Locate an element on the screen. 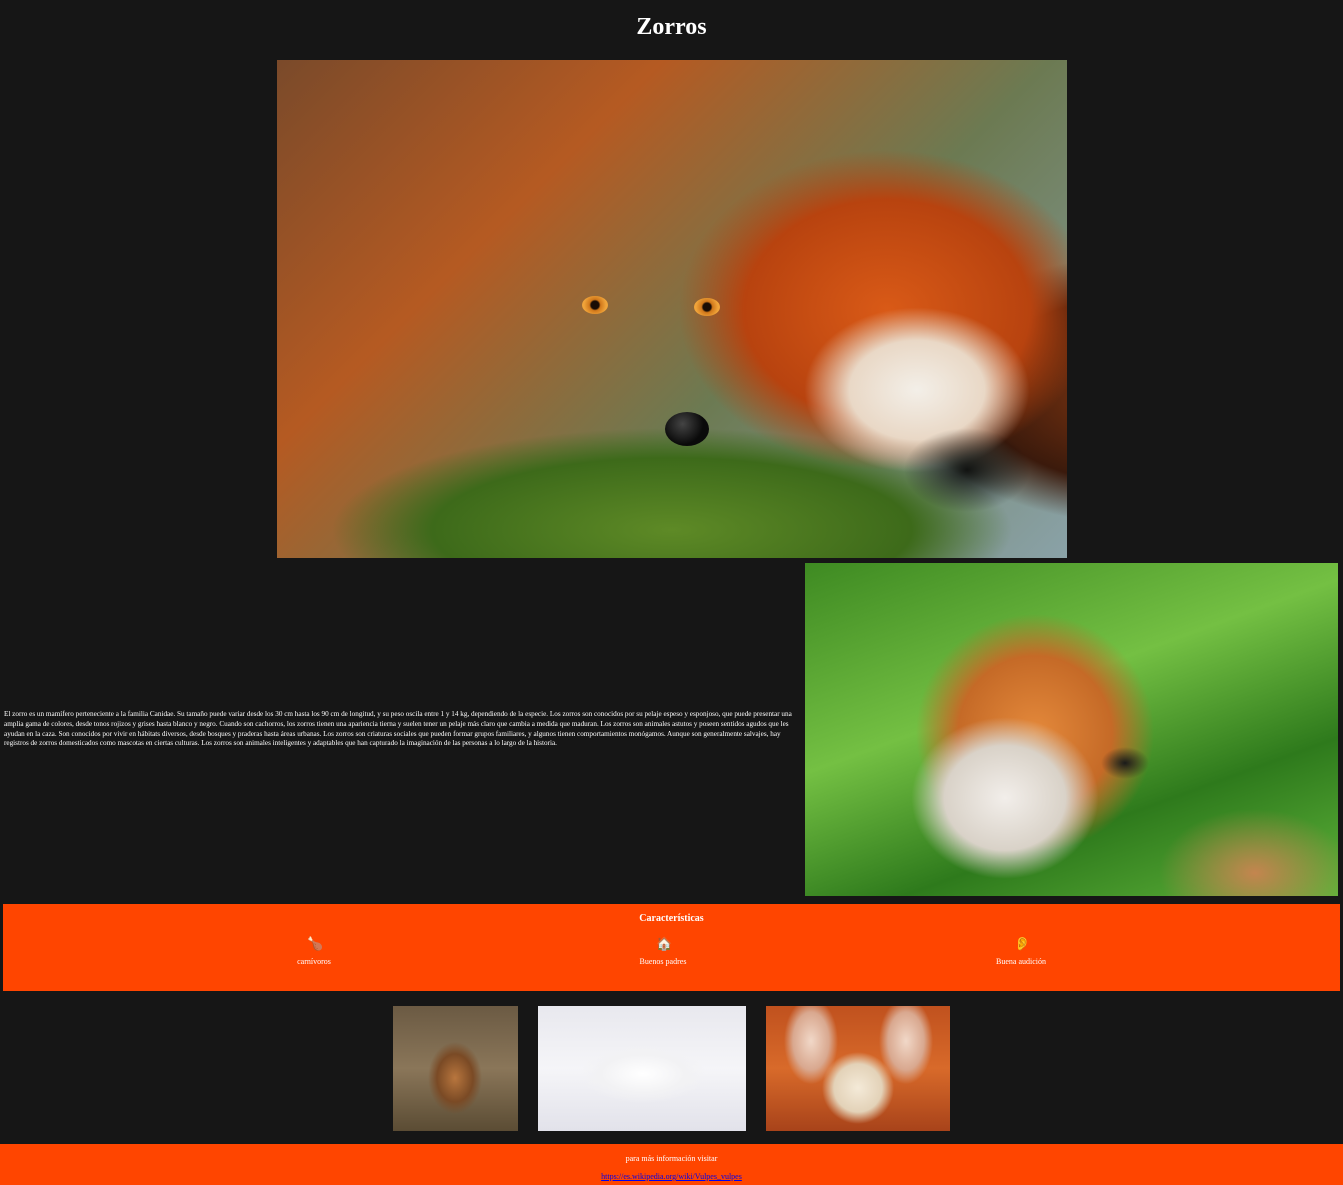 This screenshot has height=1185, width=1343. gallery-image-arctic-fox is located at coordinates (642, 1068).